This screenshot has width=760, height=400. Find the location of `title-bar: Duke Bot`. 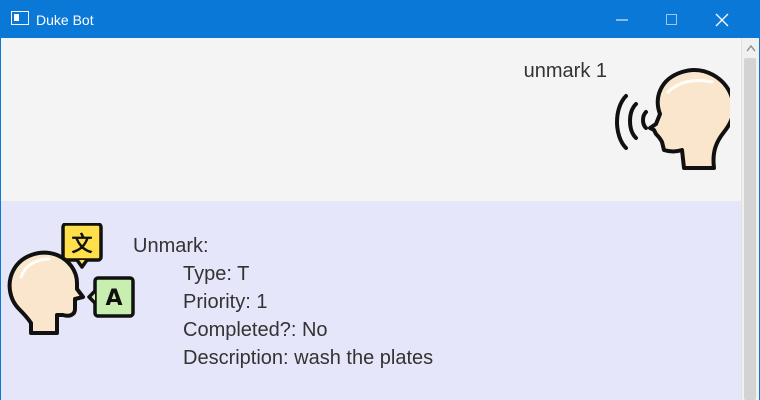

title-bar: Duke Bot is located at coordinates (380, 19).